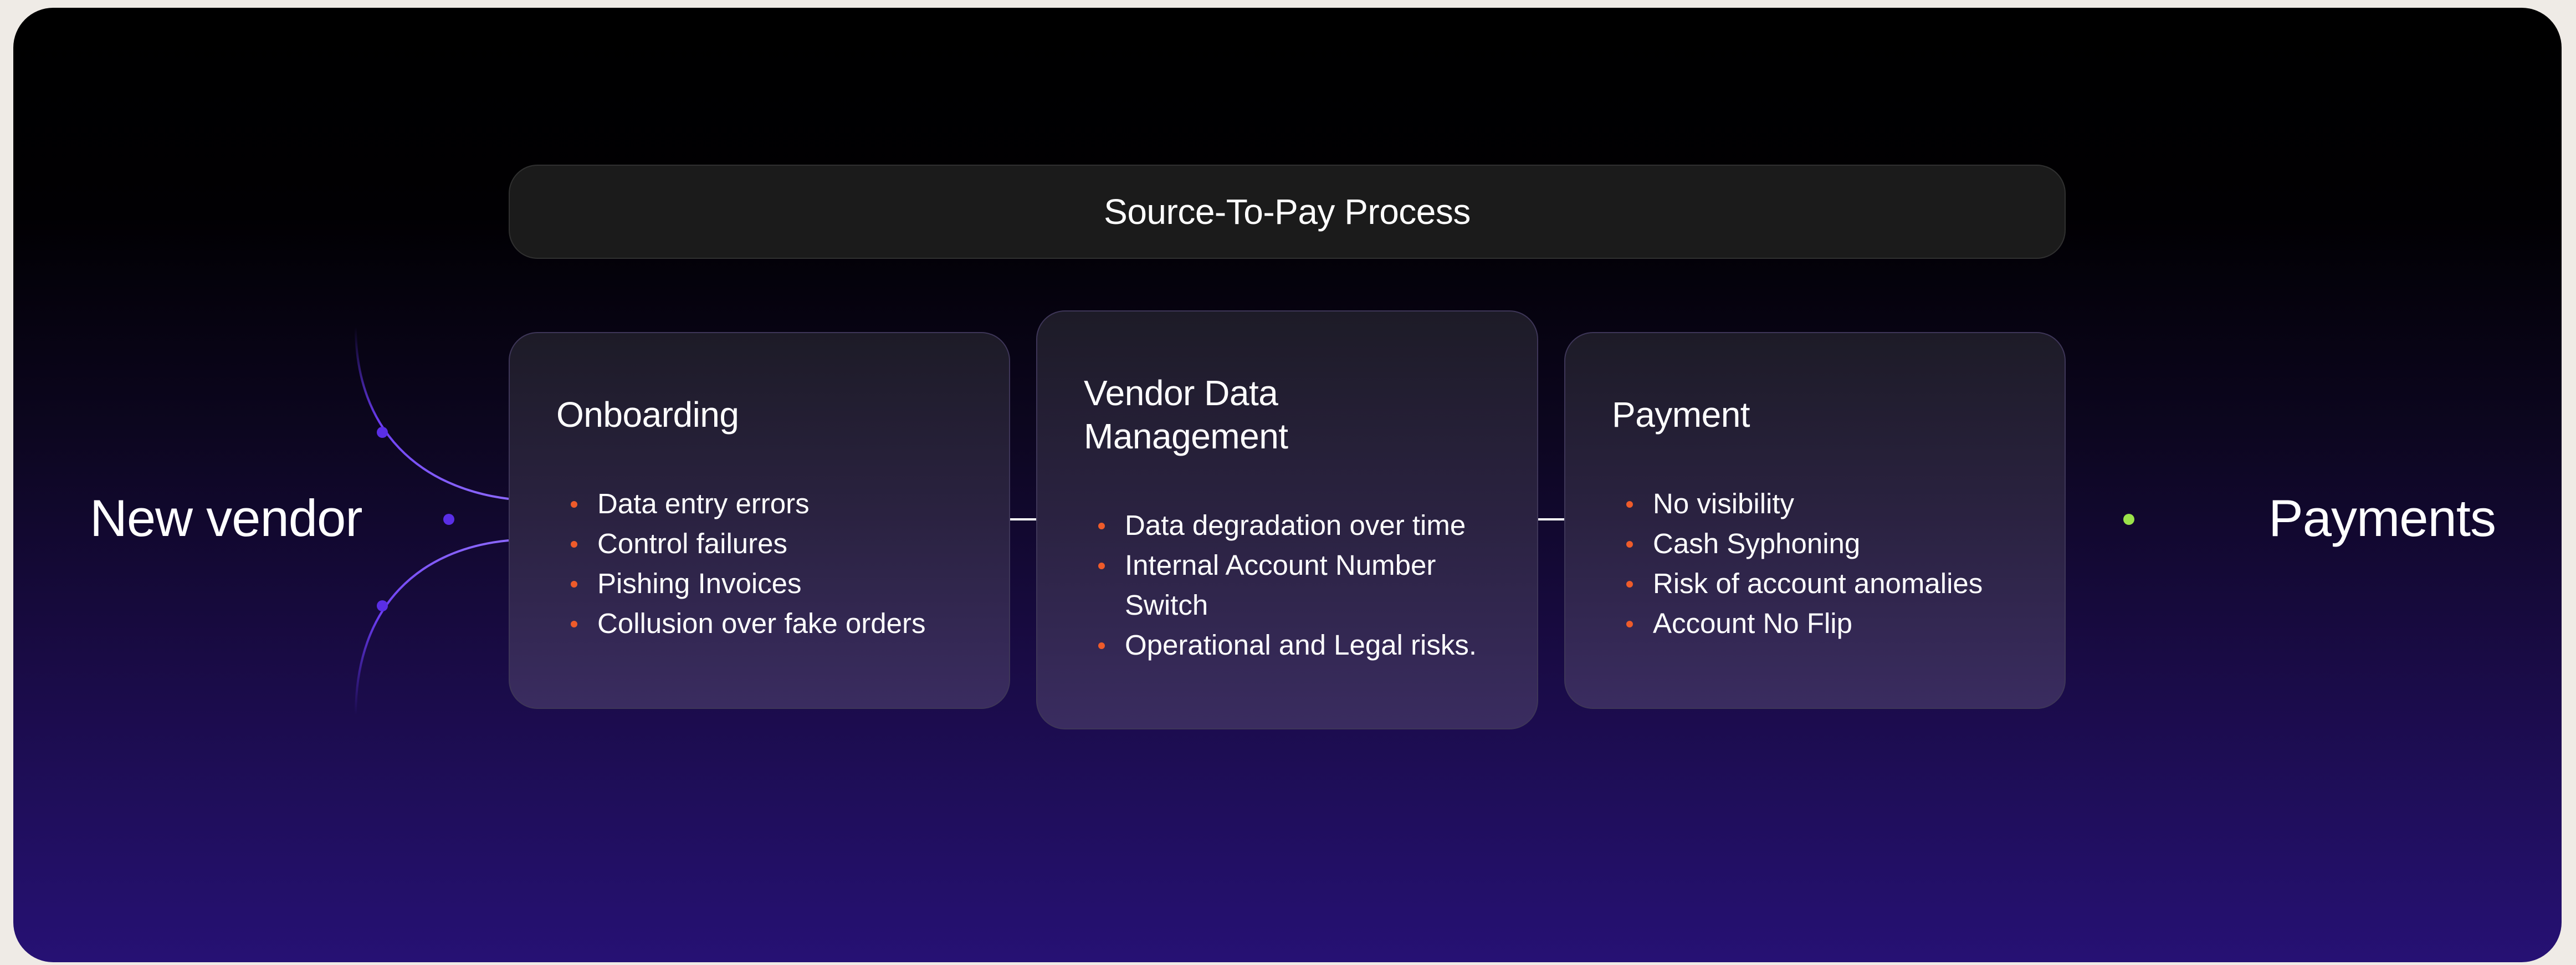 Image resolution: width=2576 pixels, height=965 pixels. I want to click on source-label: New vendor, so click(226, 518).